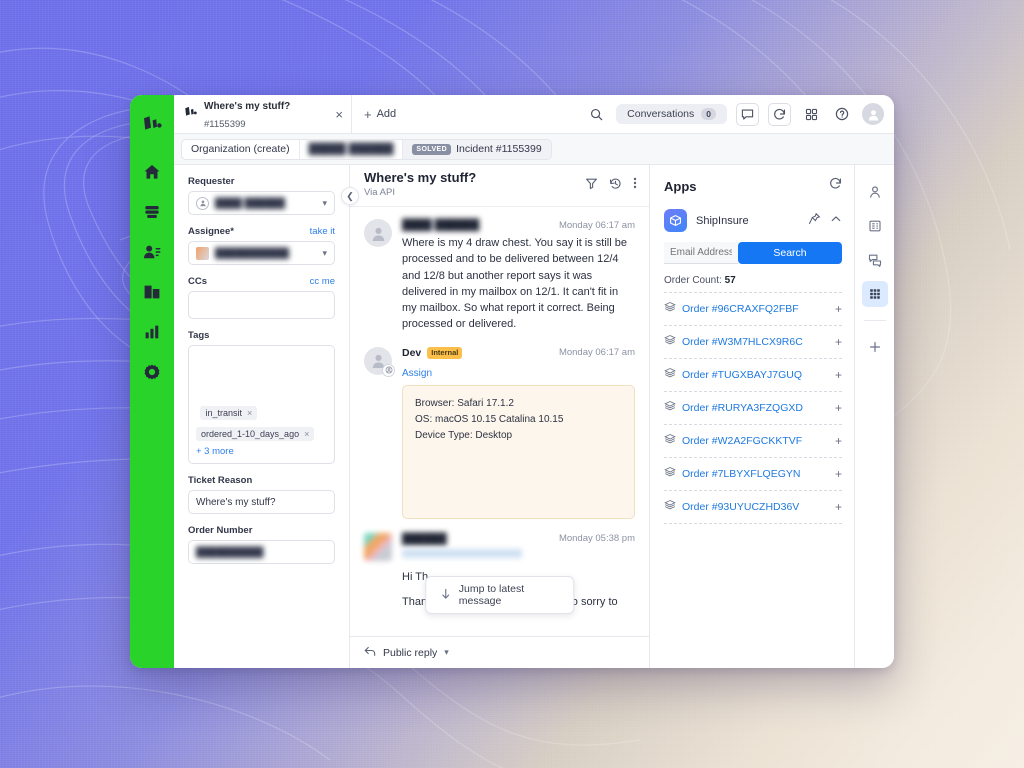 The image size is (1024, 768). I want to click on order-row: Order #7LBYXFLQEGYN +, so click(753, 473).